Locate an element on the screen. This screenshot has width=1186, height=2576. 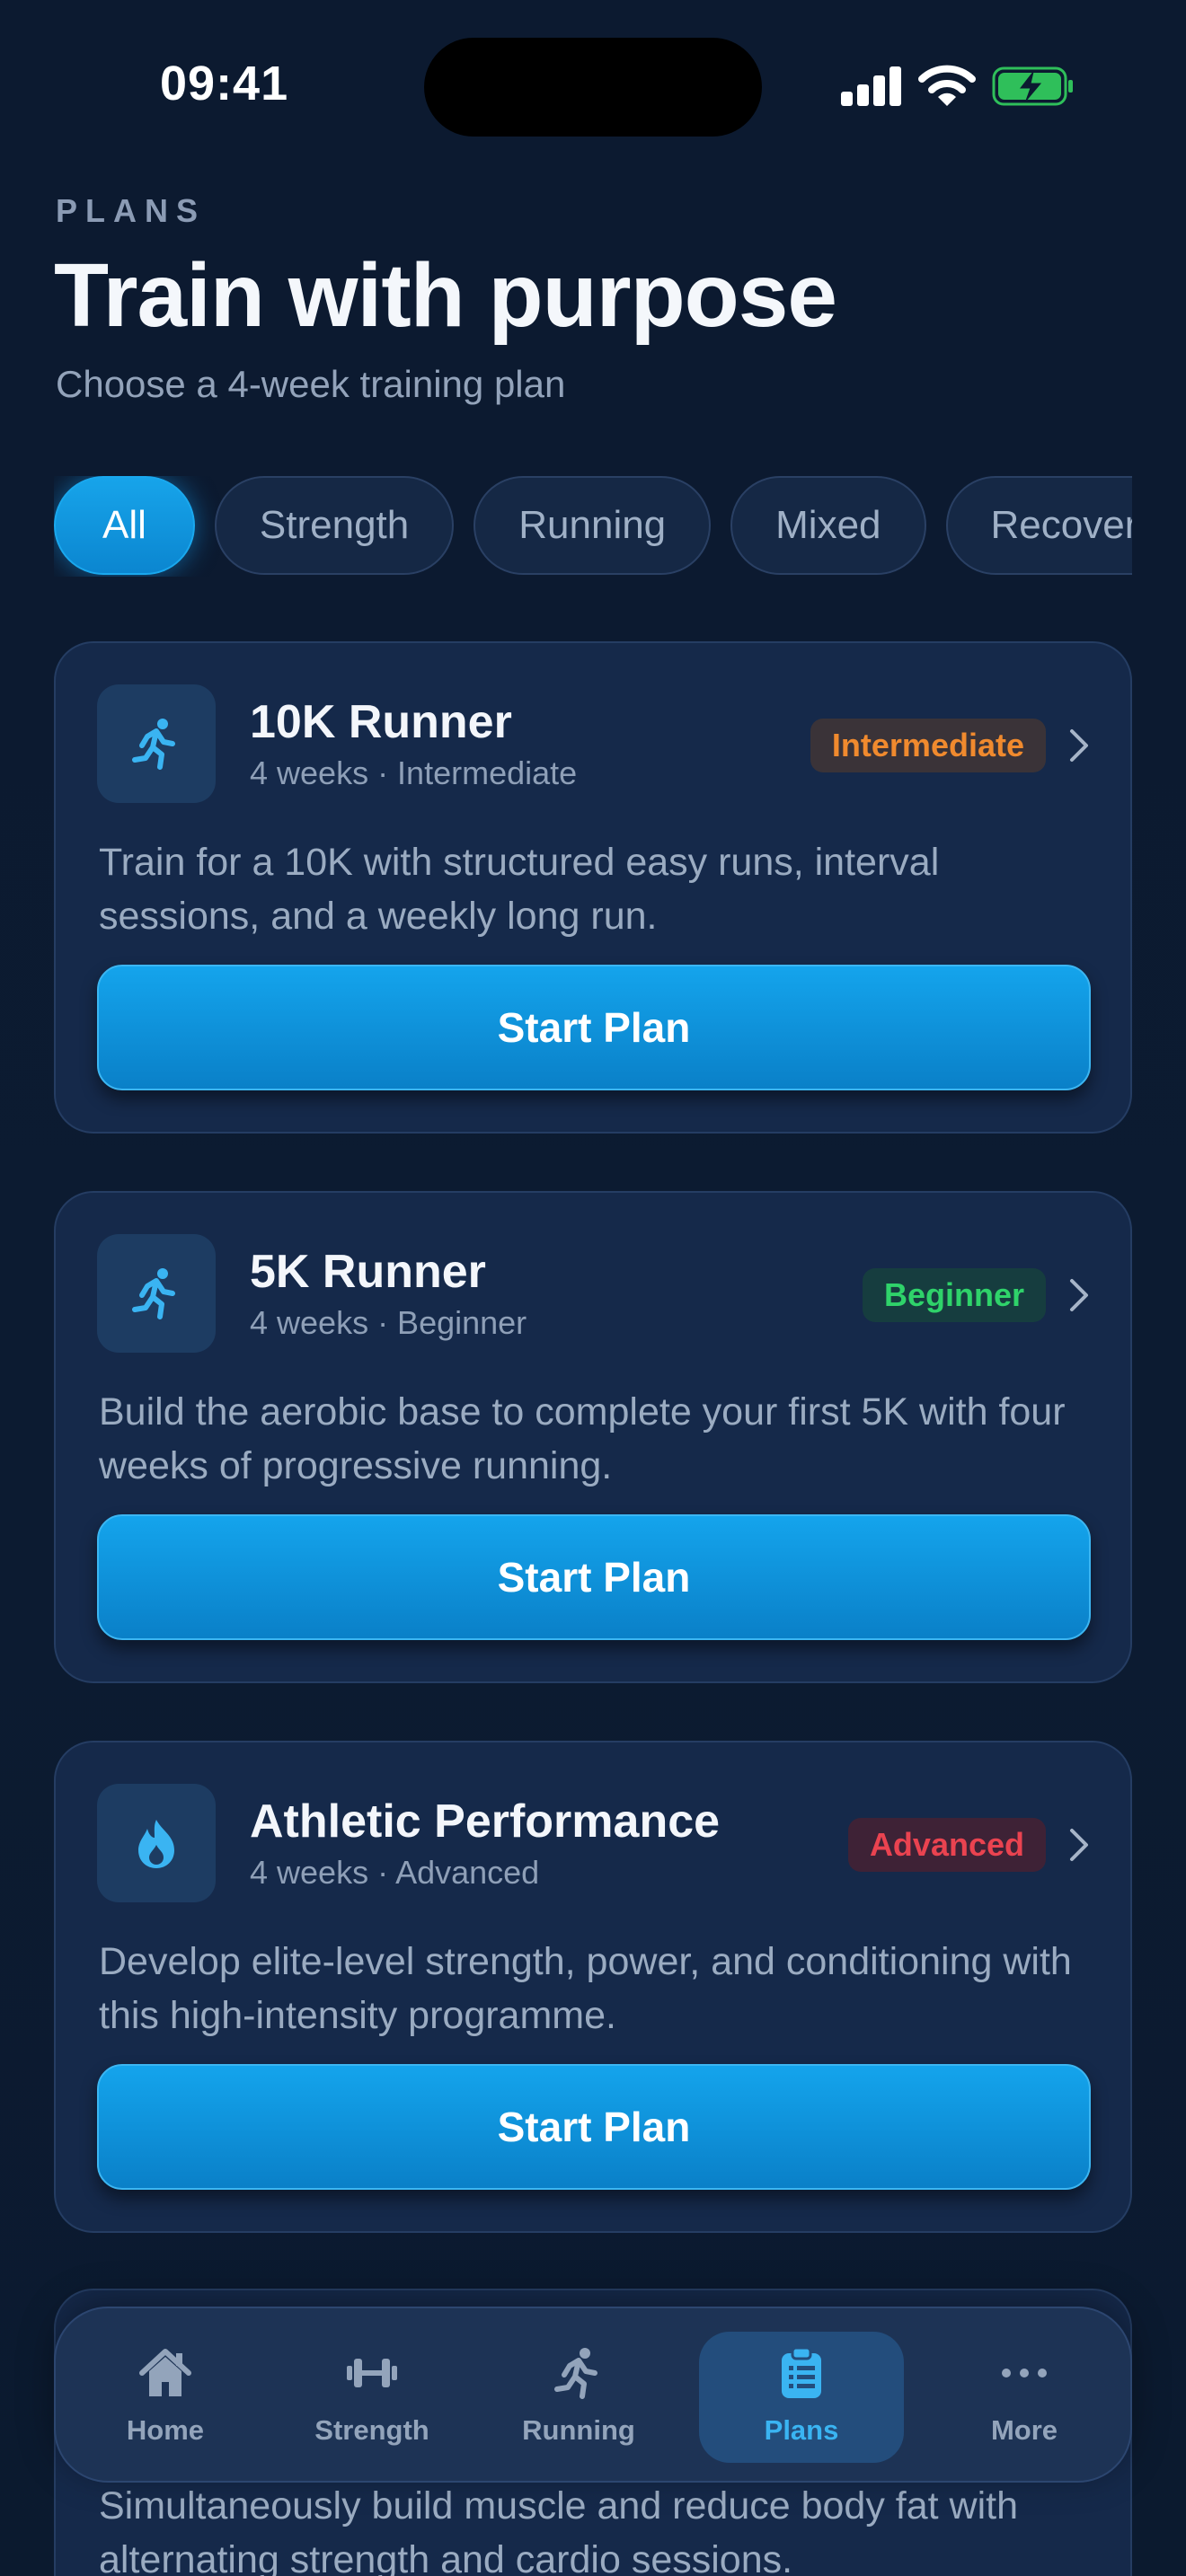
page-title: Train with purpose is located at coordinates (445, 295).